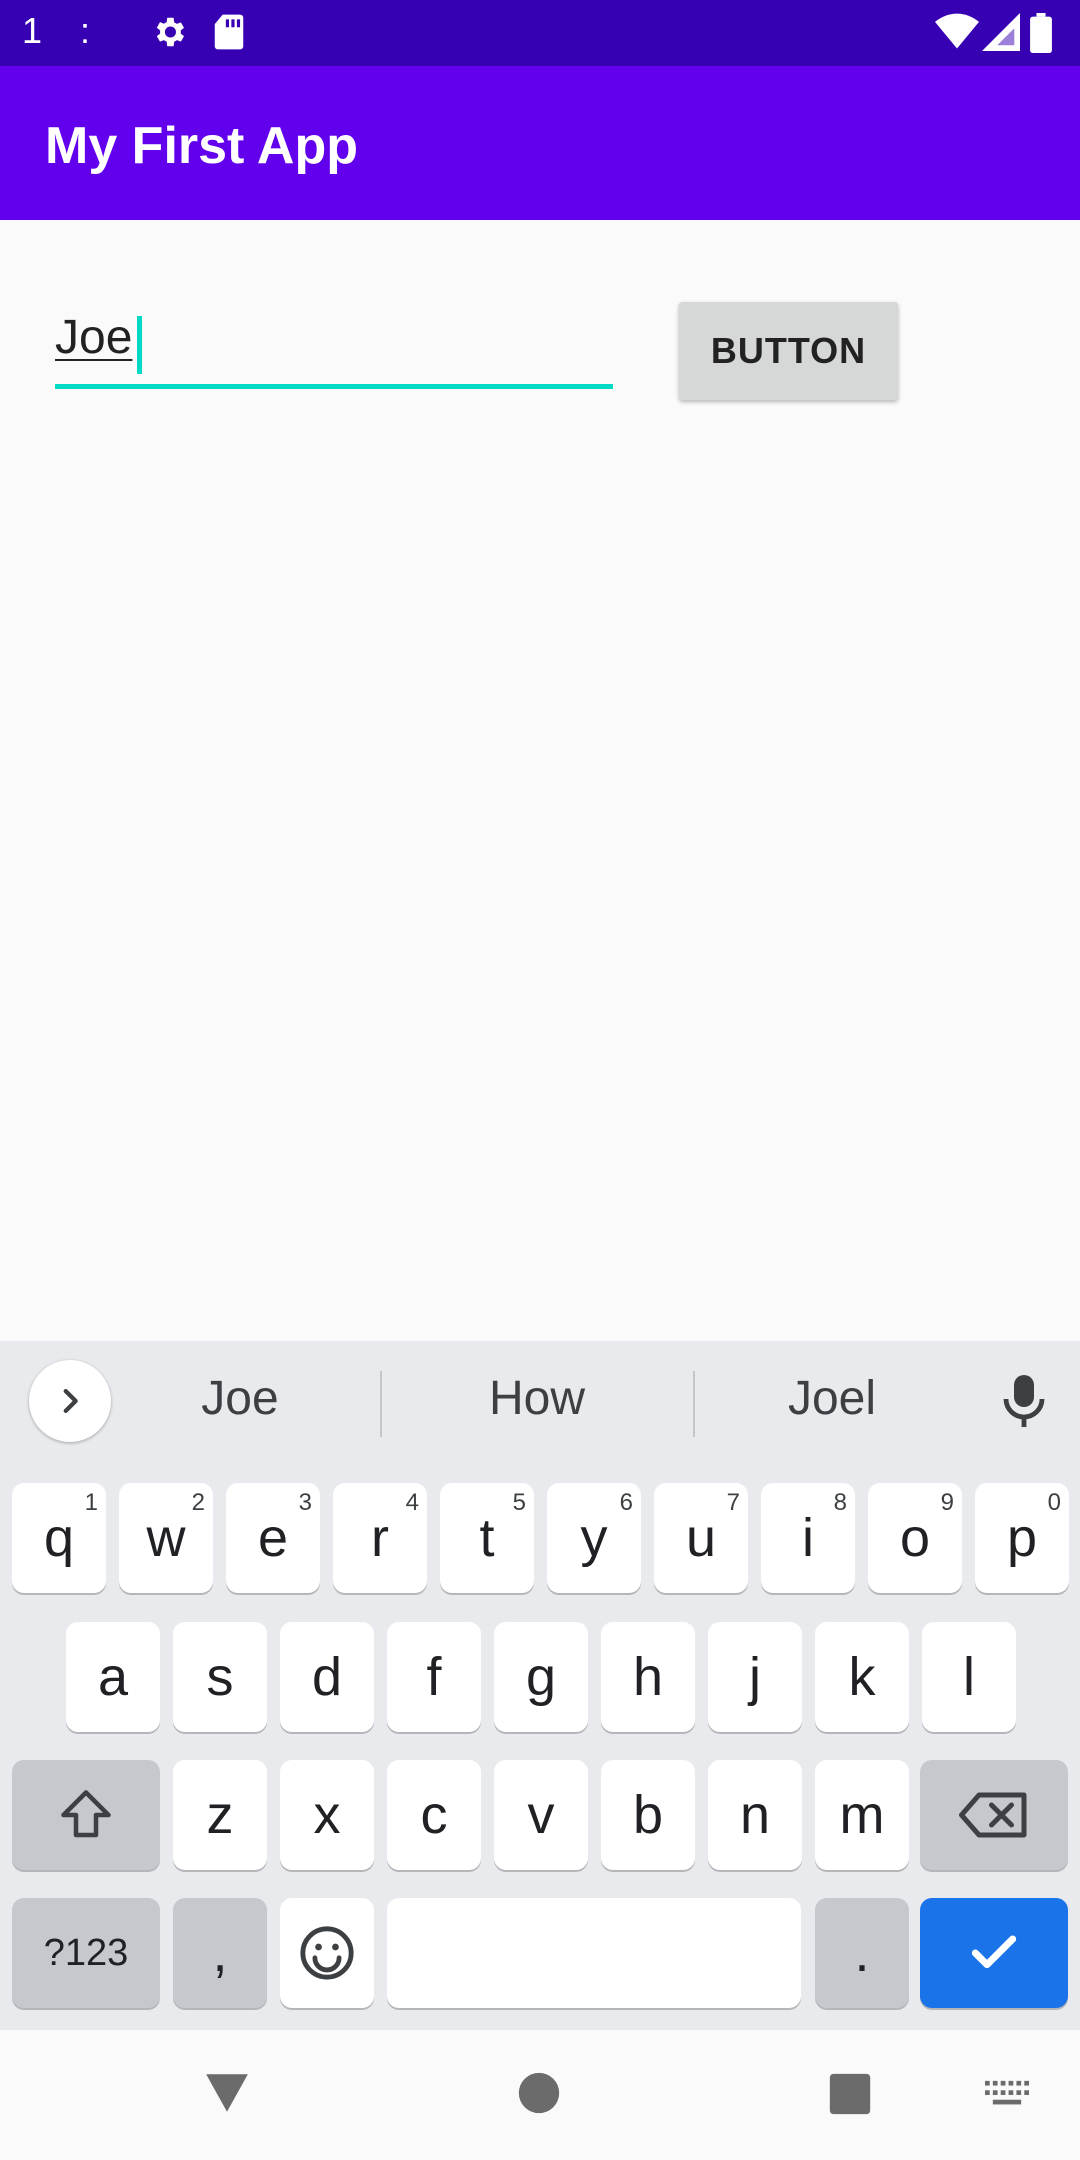  Describe the element at coordinates (201, 146) in the screenshot. I see `app-title: My First App` at that location.